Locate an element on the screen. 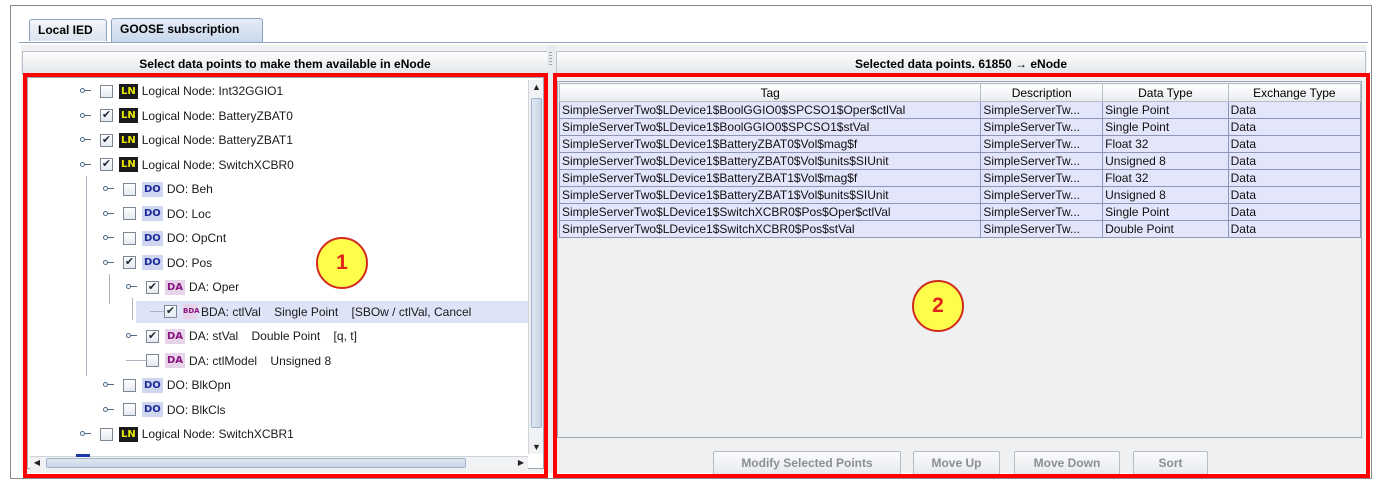 The image size is (1382, 484). tab-divider is located at coordinates (693, 42).